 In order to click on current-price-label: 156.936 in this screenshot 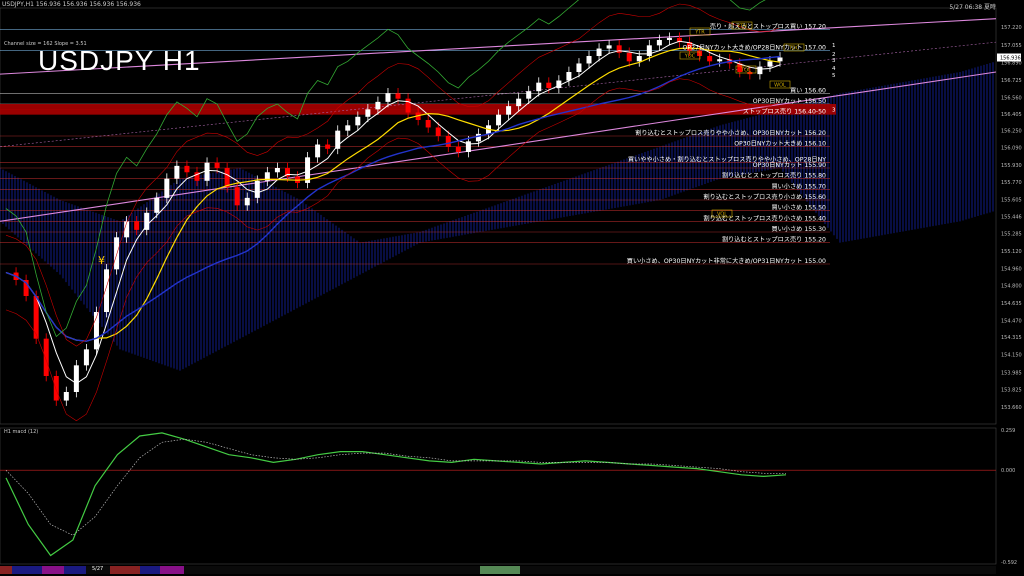, I will do `click(1010, 58)`.